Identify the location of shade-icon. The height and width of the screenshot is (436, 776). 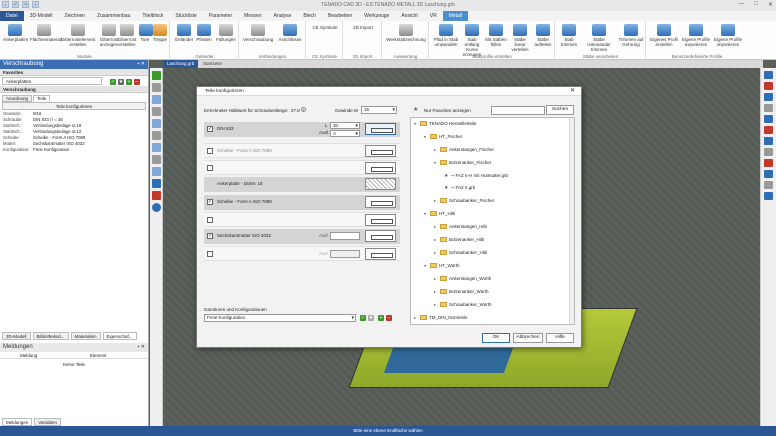
(768, 163).